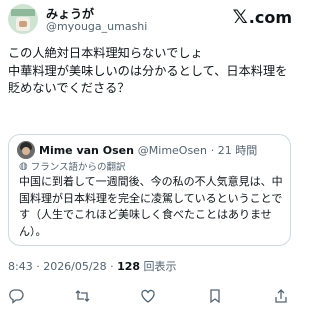  Describe the element at coordinates (78, 167) in the screenshot. I see `translation-text: フランス語からの翻訳` at that location.